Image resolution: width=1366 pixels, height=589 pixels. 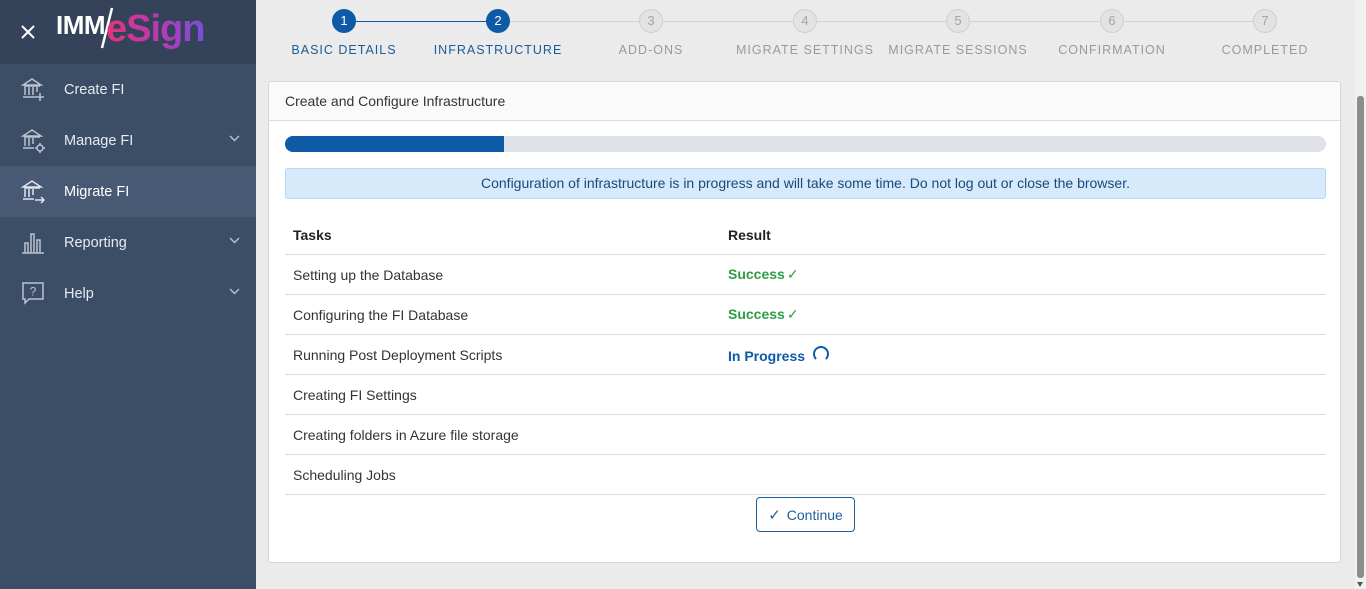 I want to click on step-label: BASIC DETAILS, so click(x=344, y=50).